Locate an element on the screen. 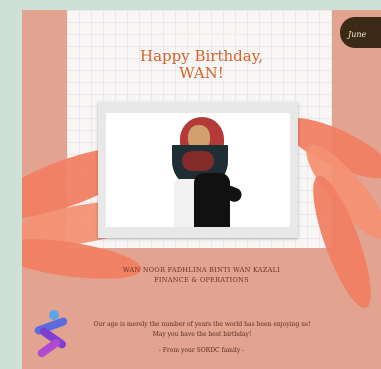 The image size is (381, 369). person-figure is located at coordinates (205, 172).